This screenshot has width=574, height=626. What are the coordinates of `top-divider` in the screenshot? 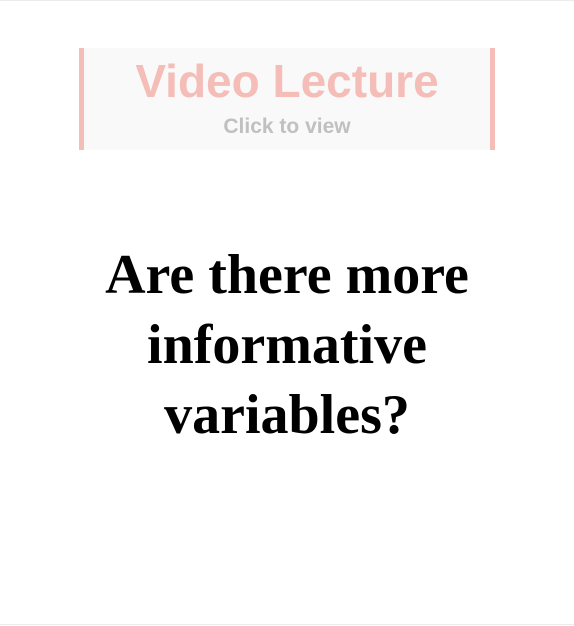 It's located at (287, 0).